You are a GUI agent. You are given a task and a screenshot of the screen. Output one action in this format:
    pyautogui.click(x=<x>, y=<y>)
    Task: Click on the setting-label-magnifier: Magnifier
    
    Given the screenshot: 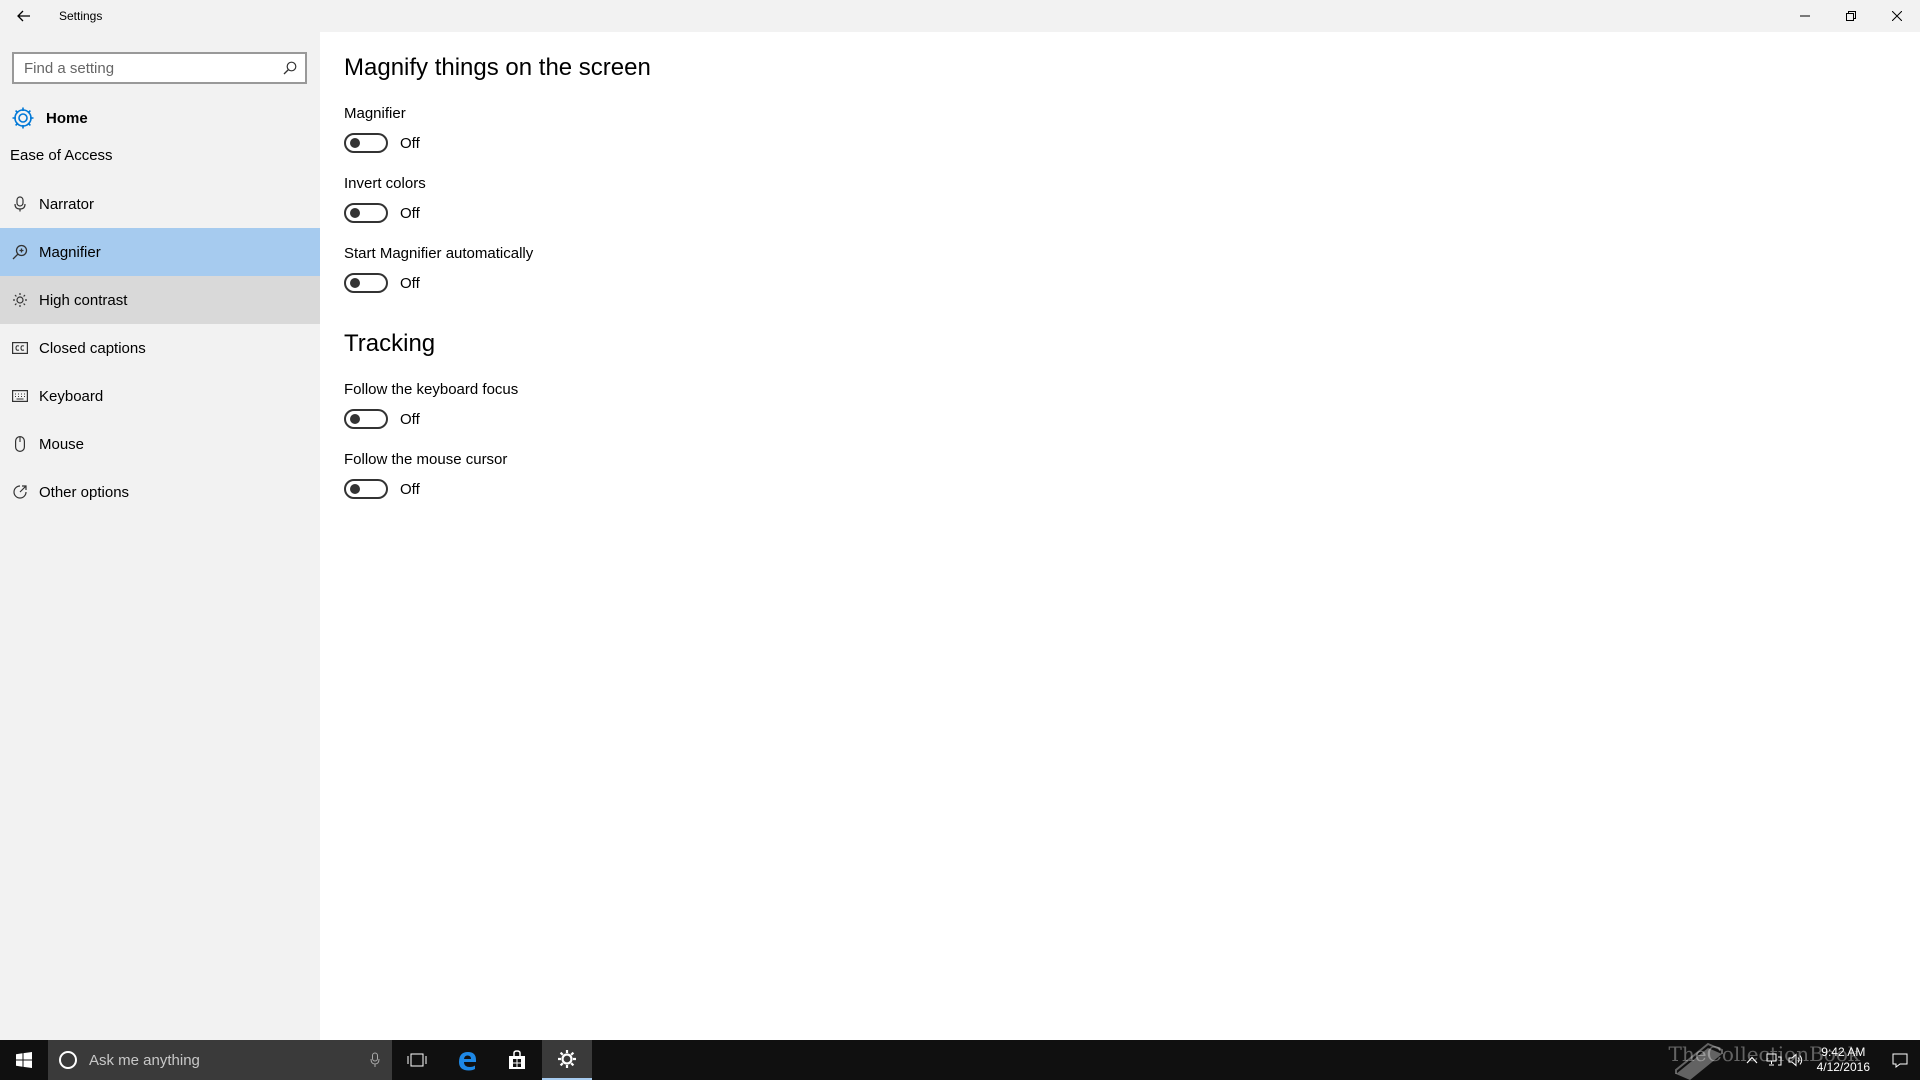 What is the action you would take?
    pyautogui.click(x=375, y=113)
    